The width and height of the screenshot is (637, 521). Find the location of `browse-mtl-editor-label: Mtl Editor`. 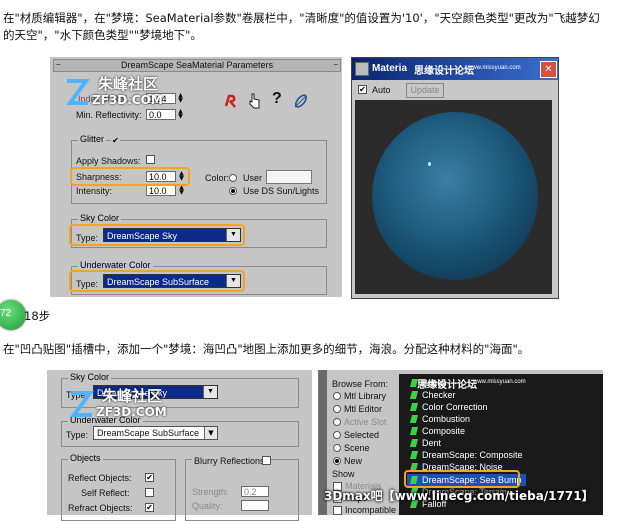

browse-mtl-editor-label: Mtl Editor is located at coordinates (363, 409).